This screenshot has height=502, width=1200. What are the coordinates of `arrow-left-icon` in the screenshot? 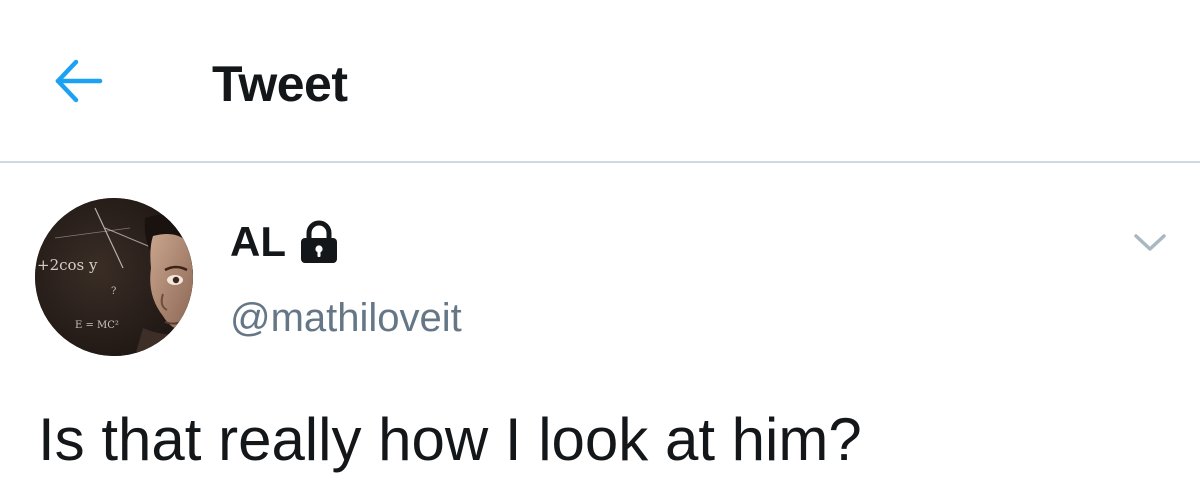 It's located at (79, 81).